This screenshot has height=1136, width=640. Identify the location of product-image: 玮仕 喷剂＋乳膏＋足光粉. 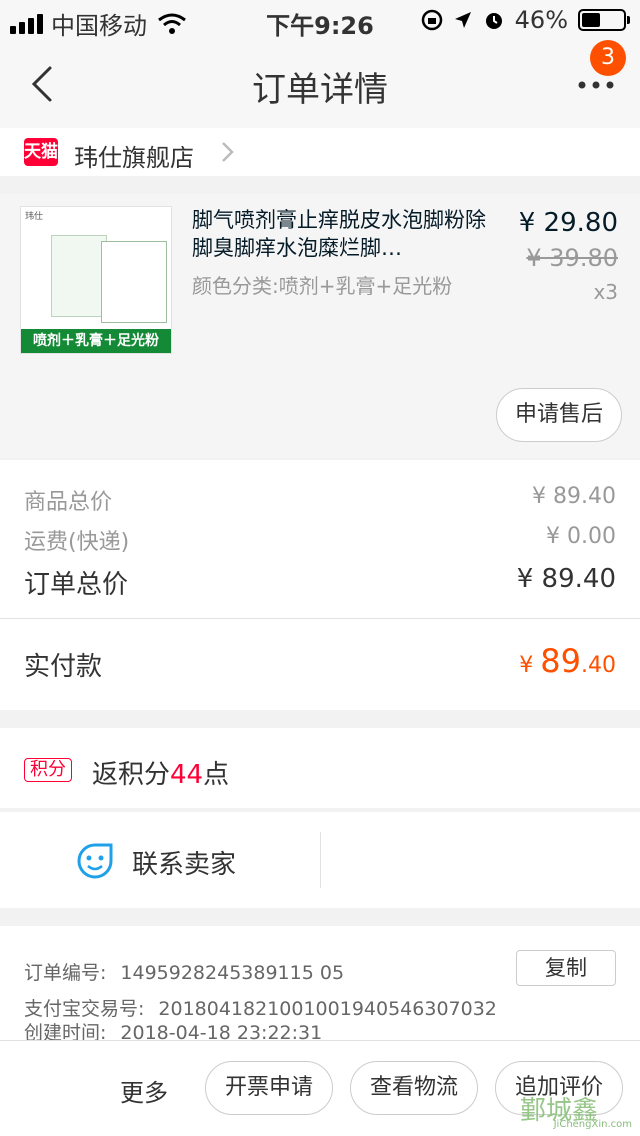
(96, 280).